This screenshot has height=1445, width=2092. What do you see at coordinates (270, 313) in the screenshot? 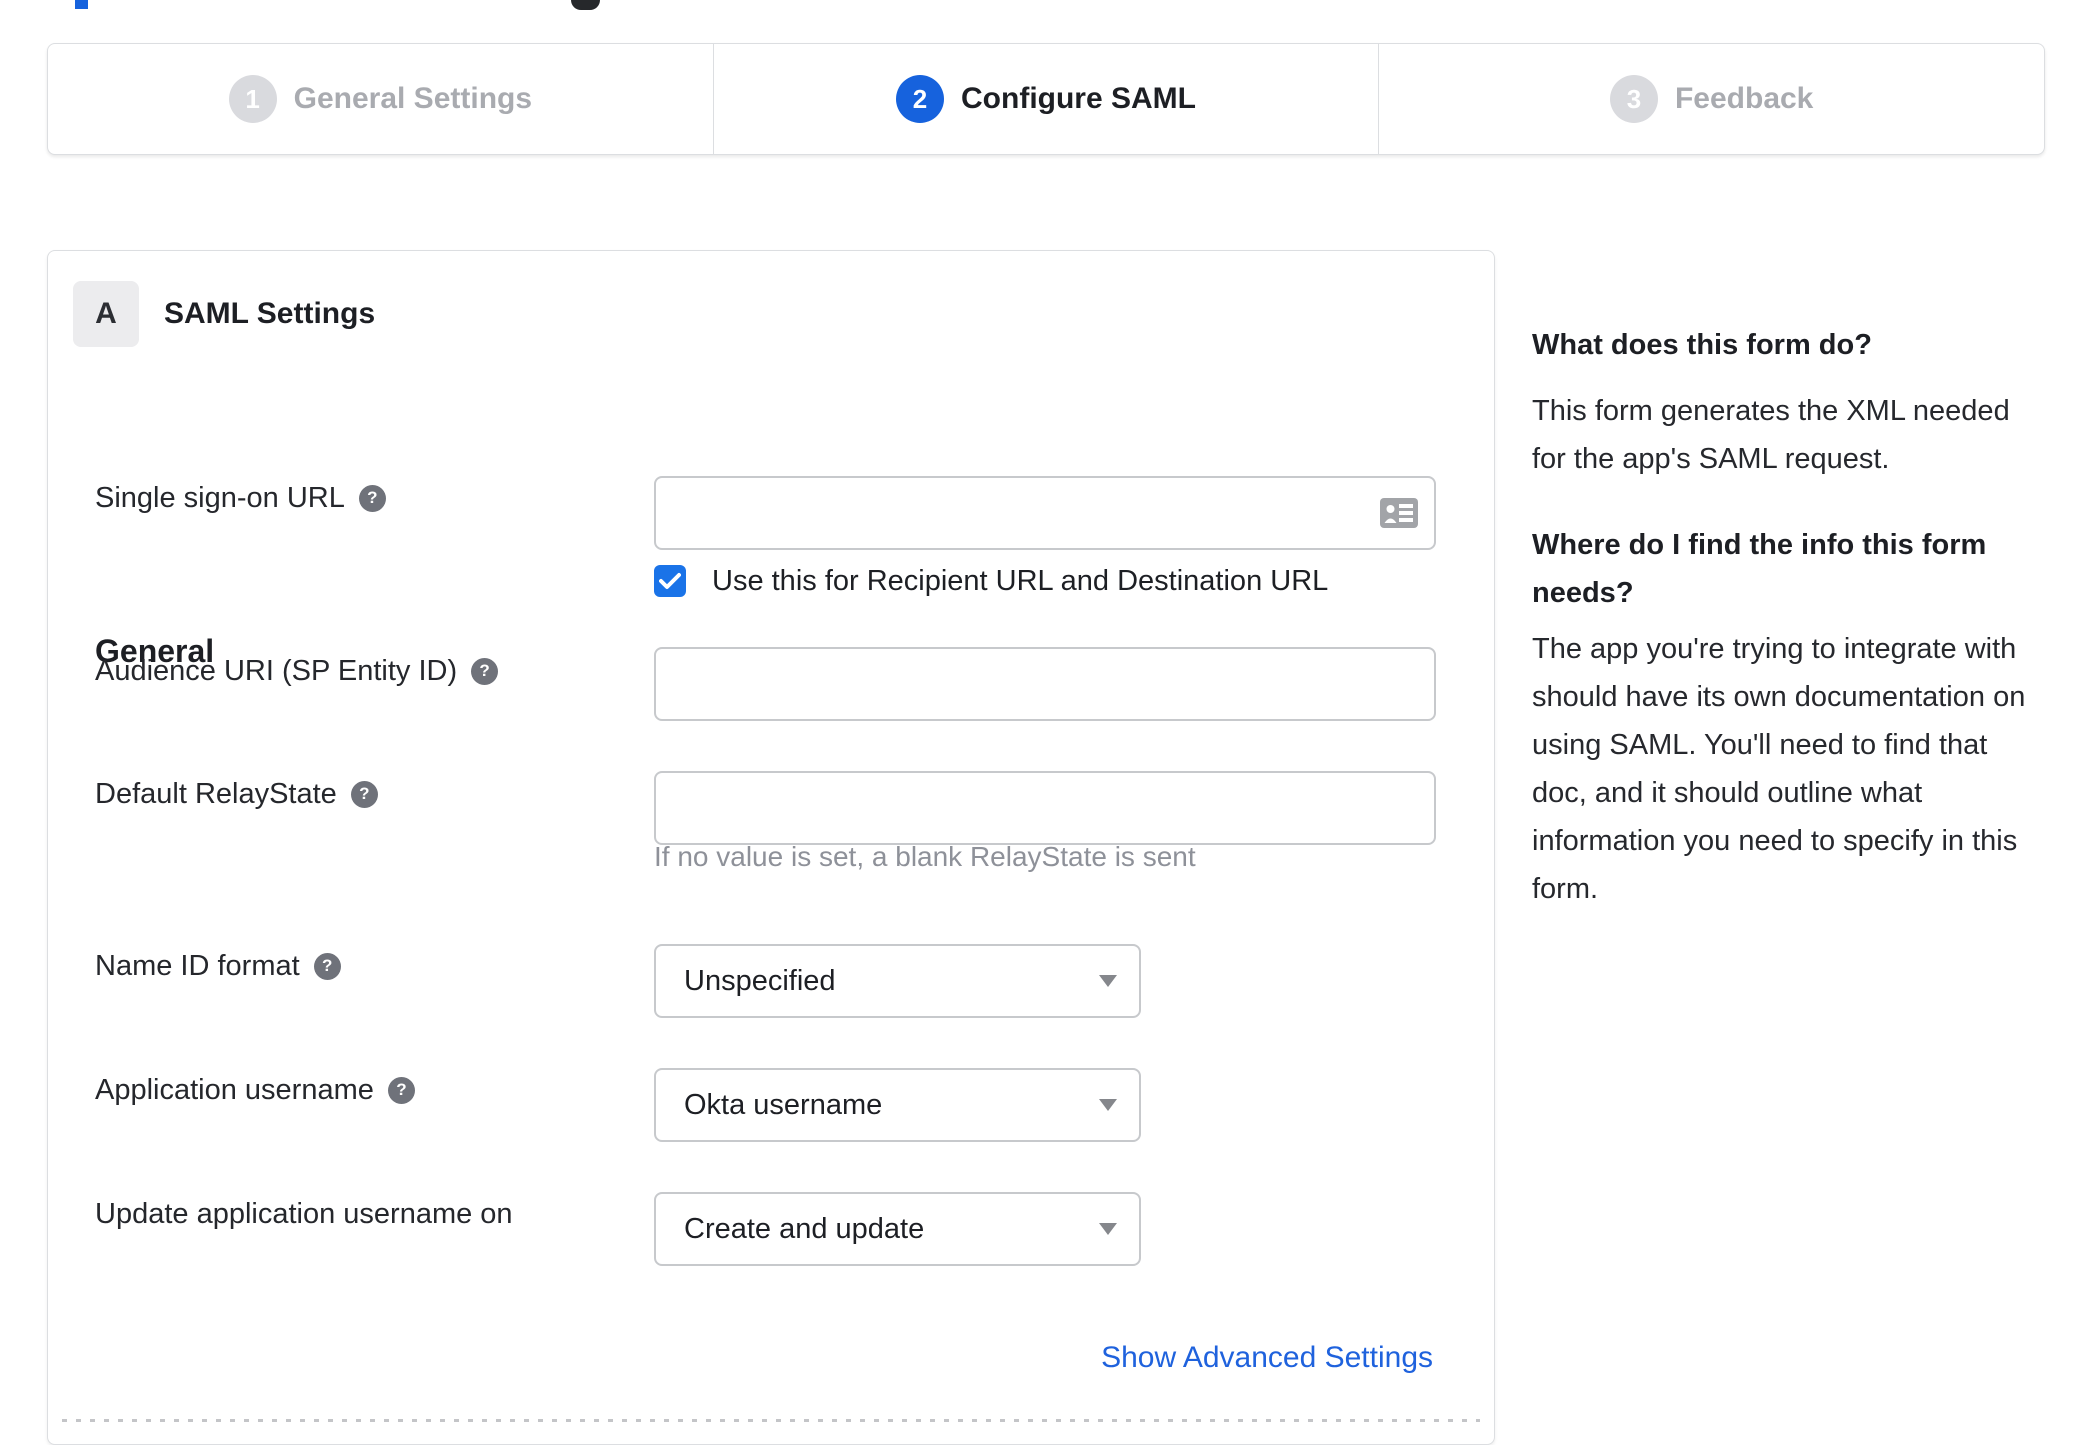
I see `section-title: SAML Settings` at bounding box center [270, 313].